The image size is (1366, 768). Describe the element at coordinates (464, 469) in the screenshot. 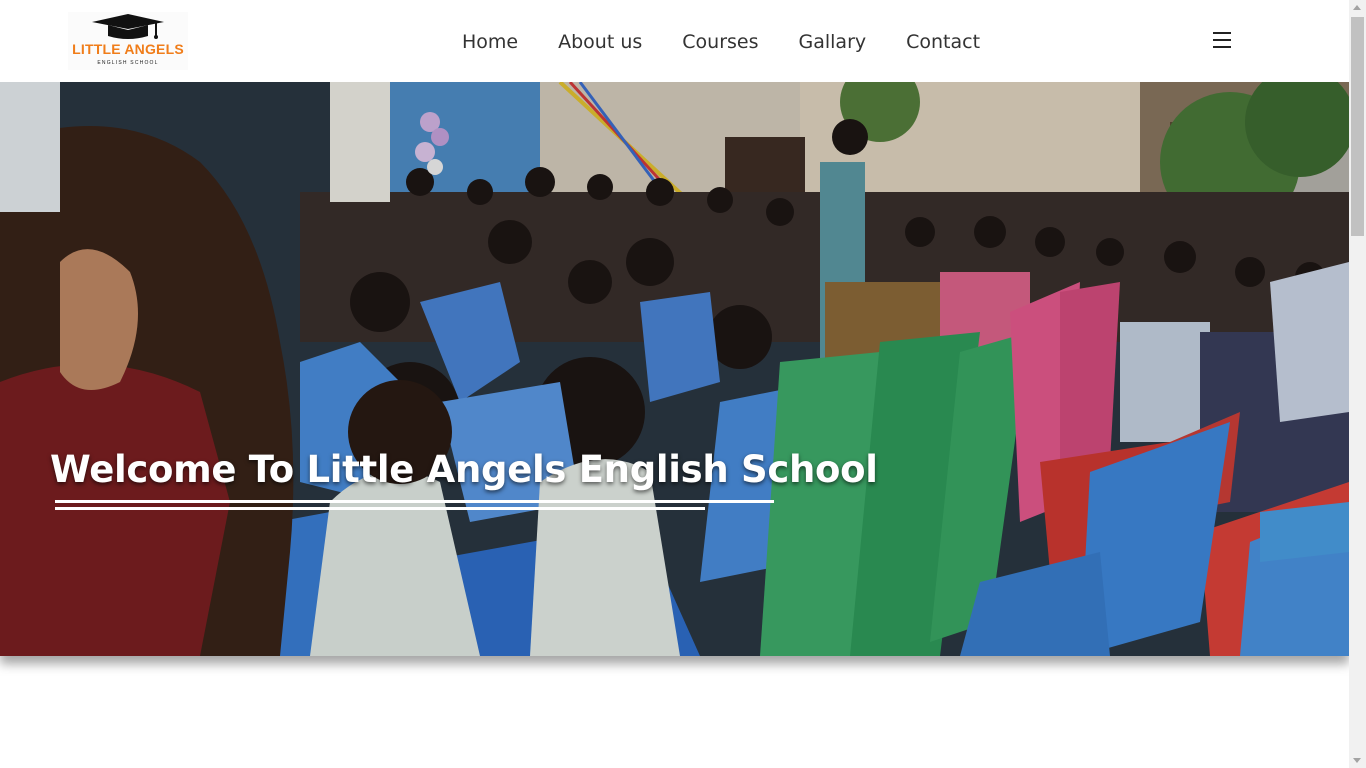

I see `hero-title: Welcome To Little Angels English School` at that location.